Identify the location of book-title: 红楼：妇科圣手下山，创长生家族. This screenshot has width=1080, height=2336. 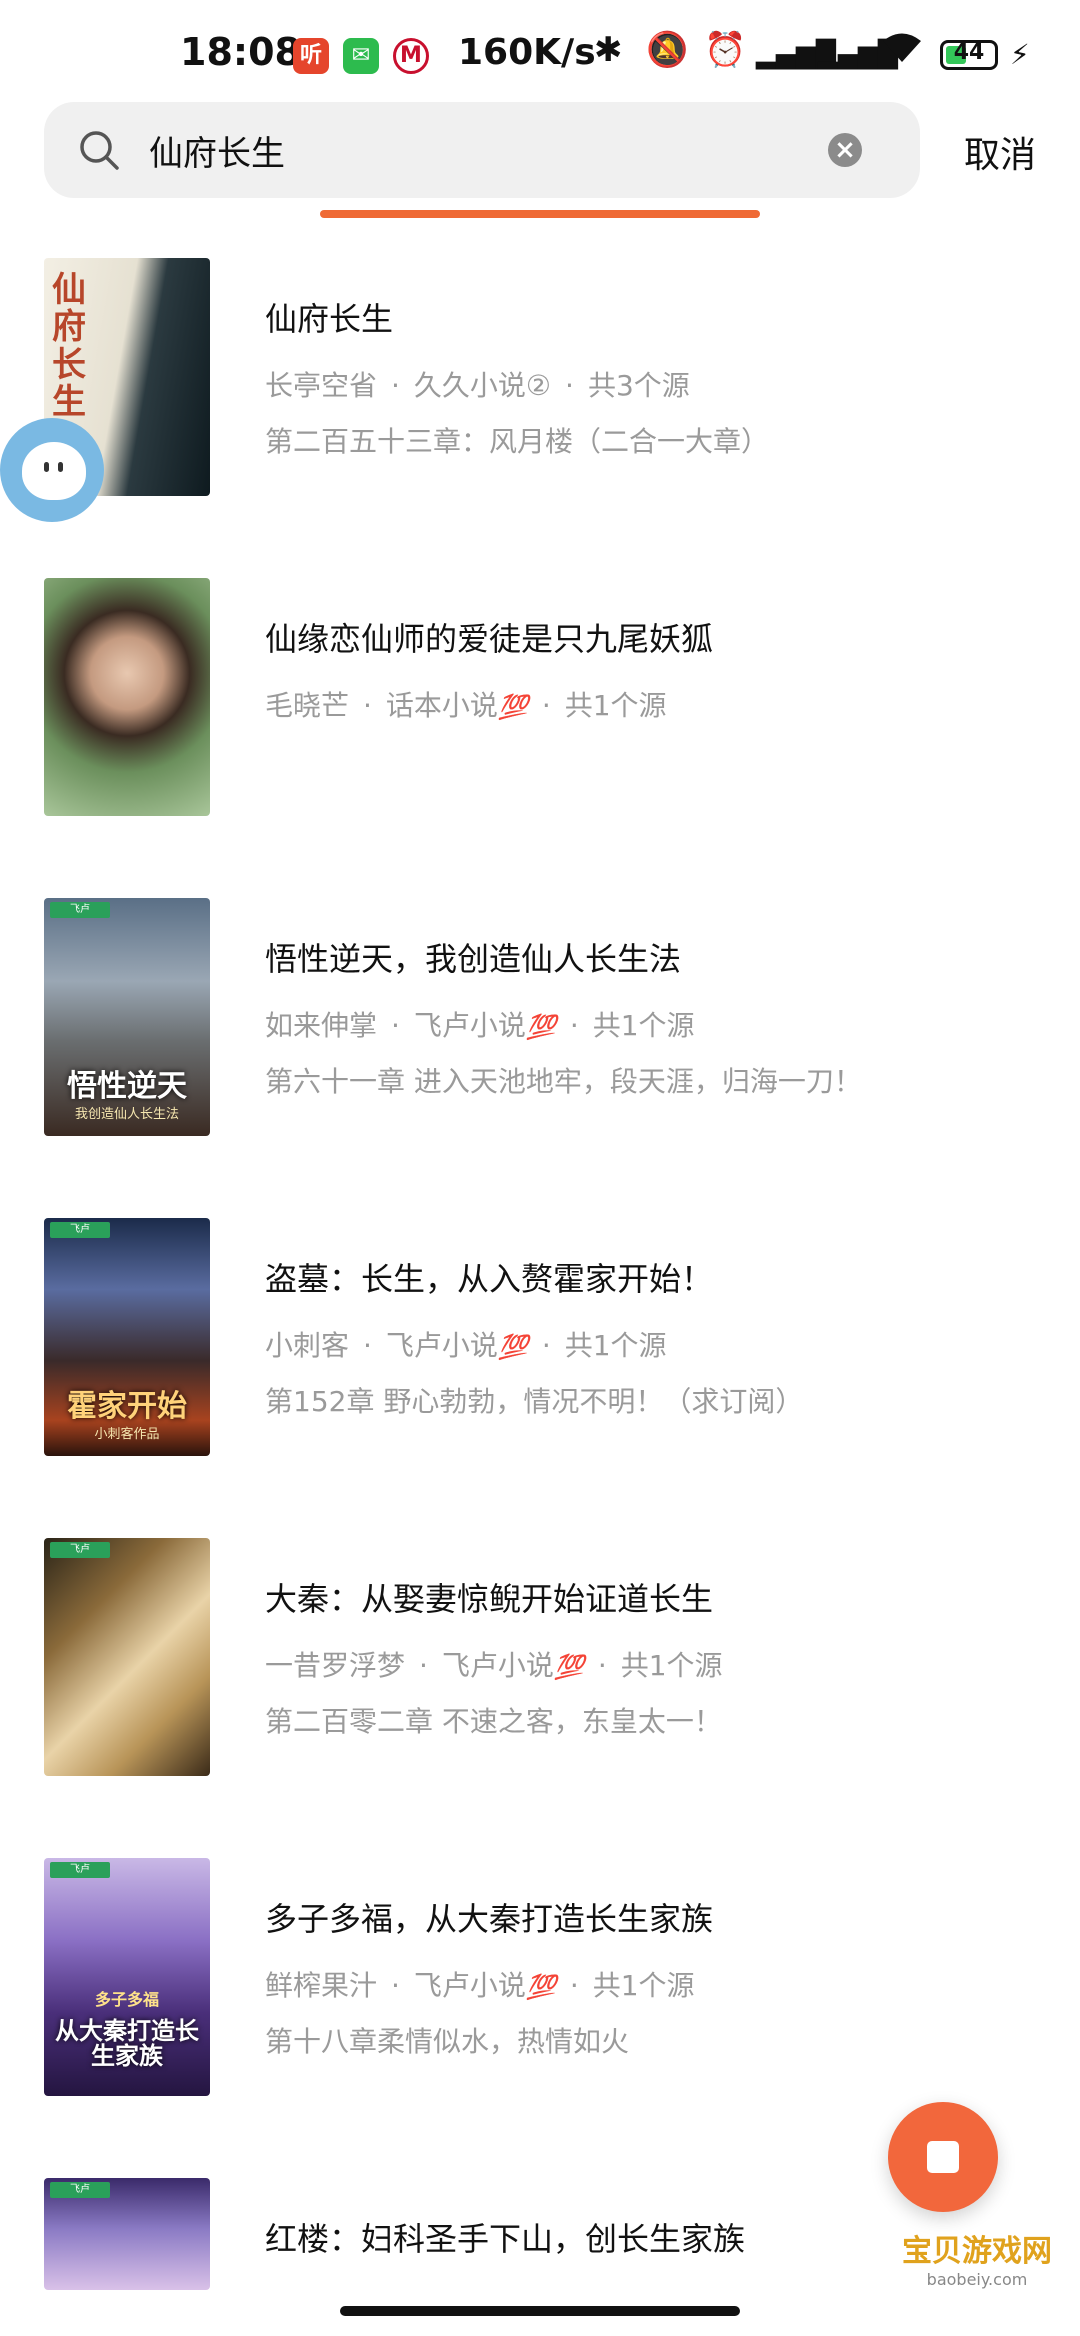
(505, 2239).